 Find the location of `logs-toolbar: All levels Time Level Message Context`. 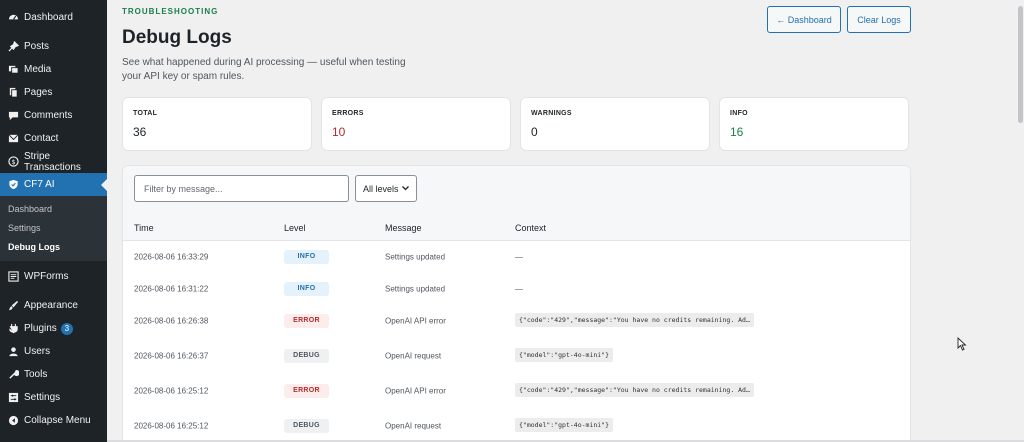

logs-toolbar: All levels Time Level Message Context is located at coordinates (516, 203).